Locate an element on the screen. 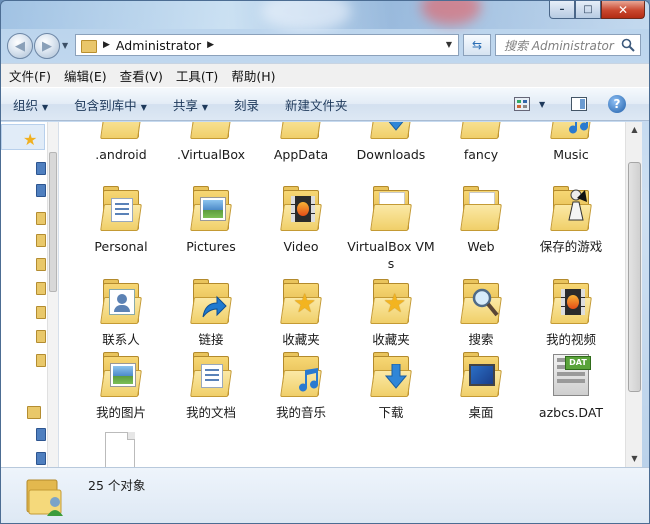  close-button: ✕ is located at coordinates (623, 10).